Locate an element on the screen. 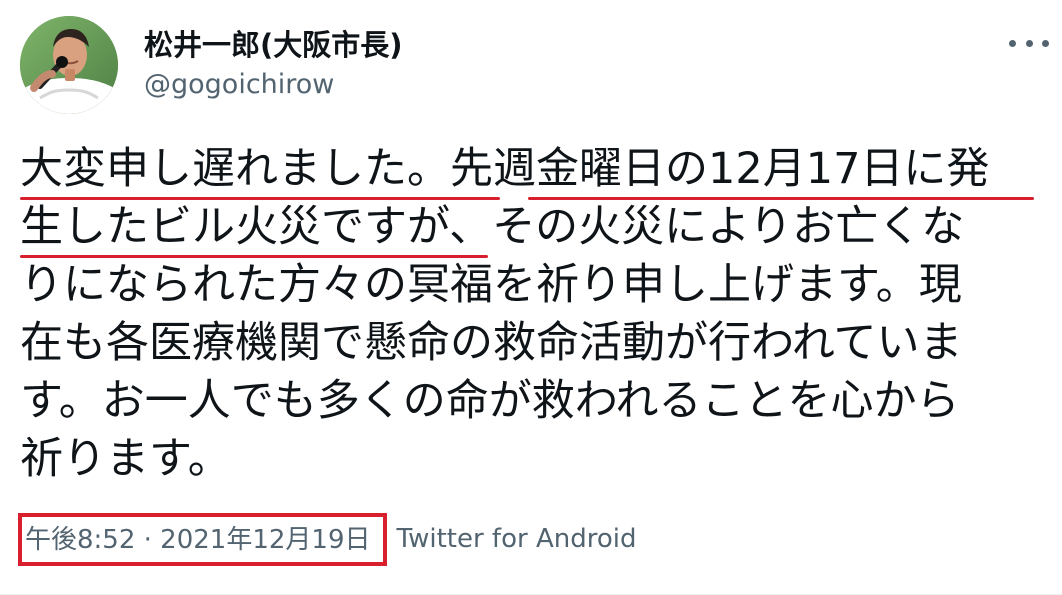 This screenshot has height=595, width=1062. tweet-meta: 午後8:52 · 2021年12月19日 Twitter for Android is located at coordinates (327, 539).